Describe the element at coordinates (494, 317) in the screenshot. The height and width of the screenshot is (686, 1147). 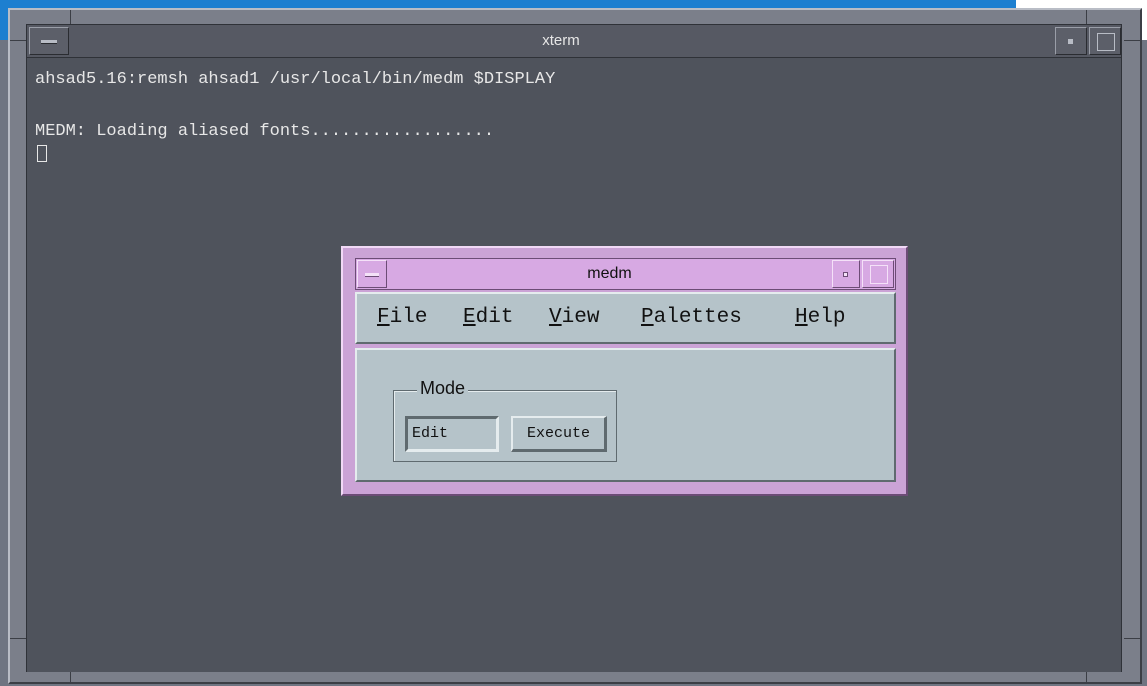
I see `menu-label: dit` at that location.